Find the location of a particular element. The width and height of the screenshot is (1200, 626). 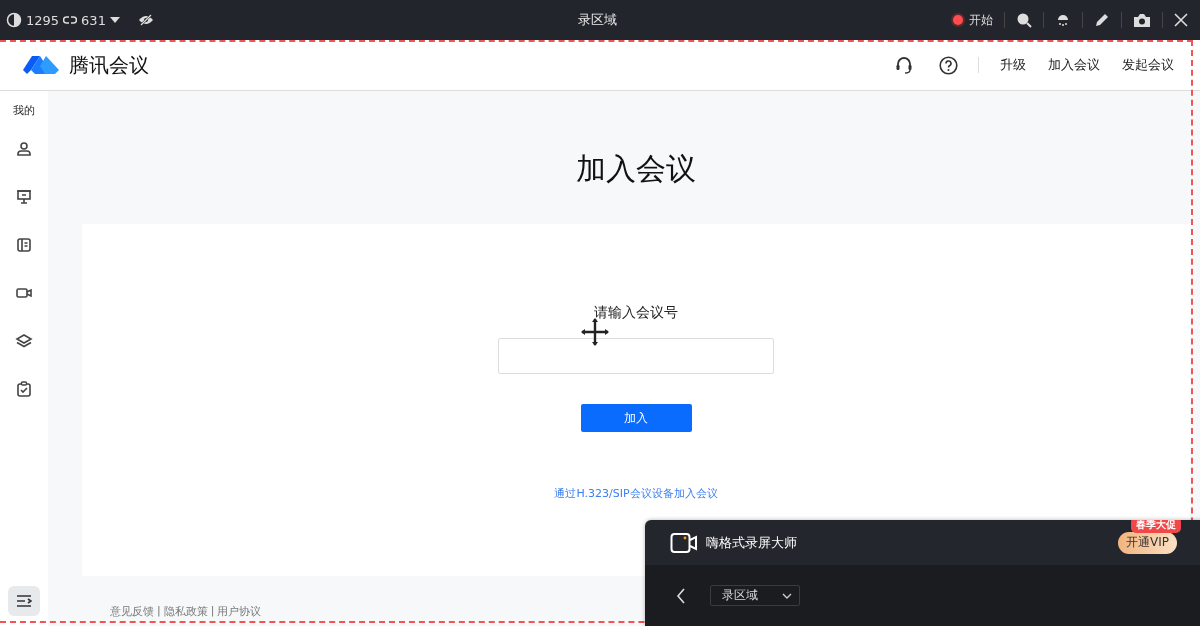

toolbar-title: 录区域 is located at coordinates (597, 20).